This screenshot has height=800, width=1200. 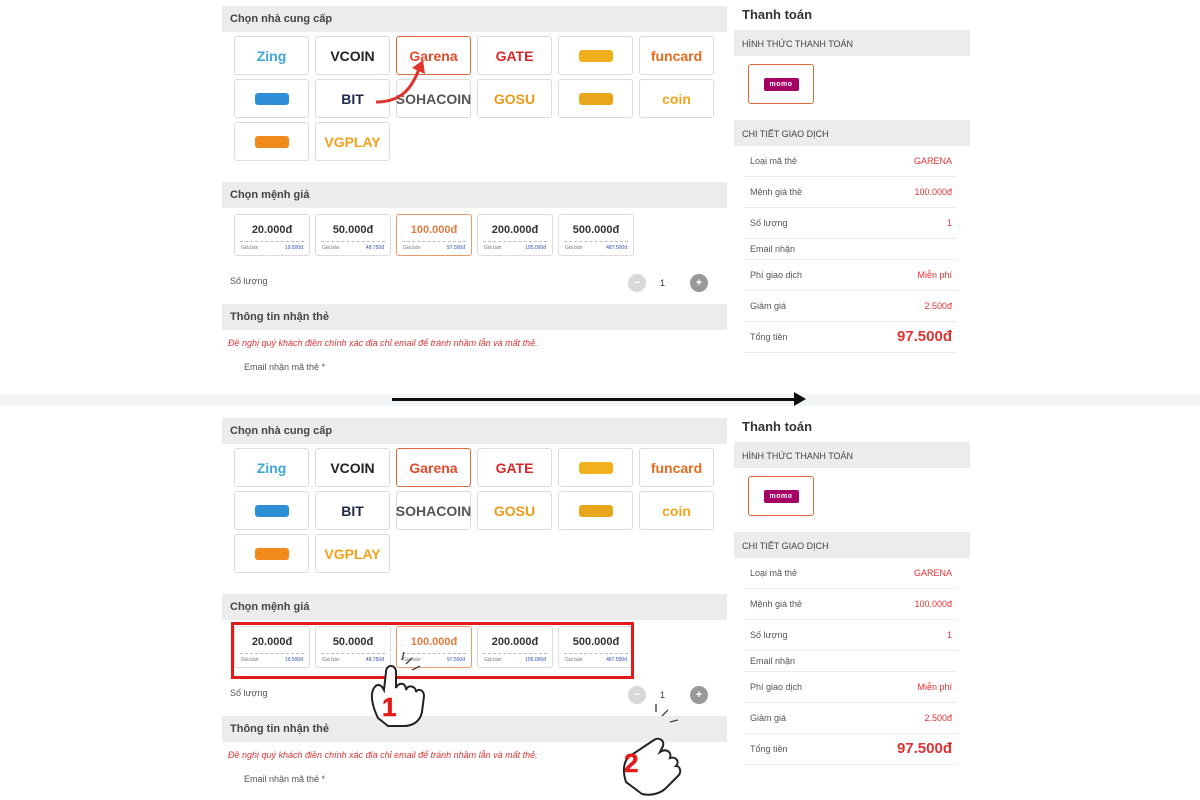 What do you see at coordinates (249, 693) in the screenshot?
I see `quantity-label: Số lượng` at bounding box center [249, 693].